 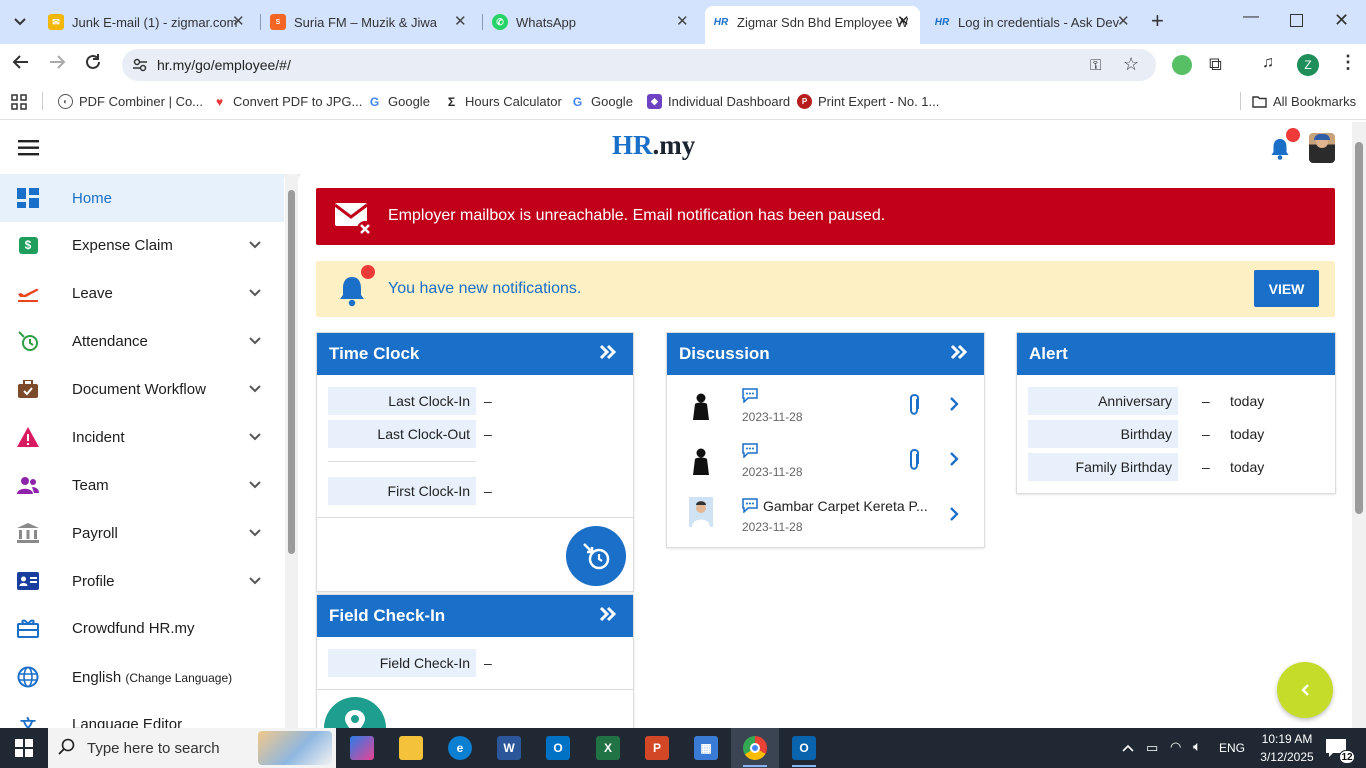 What do you see at coordinates (589, 22) in the screenshot?
I see `browser-tab: ✆ WhatsApp` at bounding box center [589, 22].